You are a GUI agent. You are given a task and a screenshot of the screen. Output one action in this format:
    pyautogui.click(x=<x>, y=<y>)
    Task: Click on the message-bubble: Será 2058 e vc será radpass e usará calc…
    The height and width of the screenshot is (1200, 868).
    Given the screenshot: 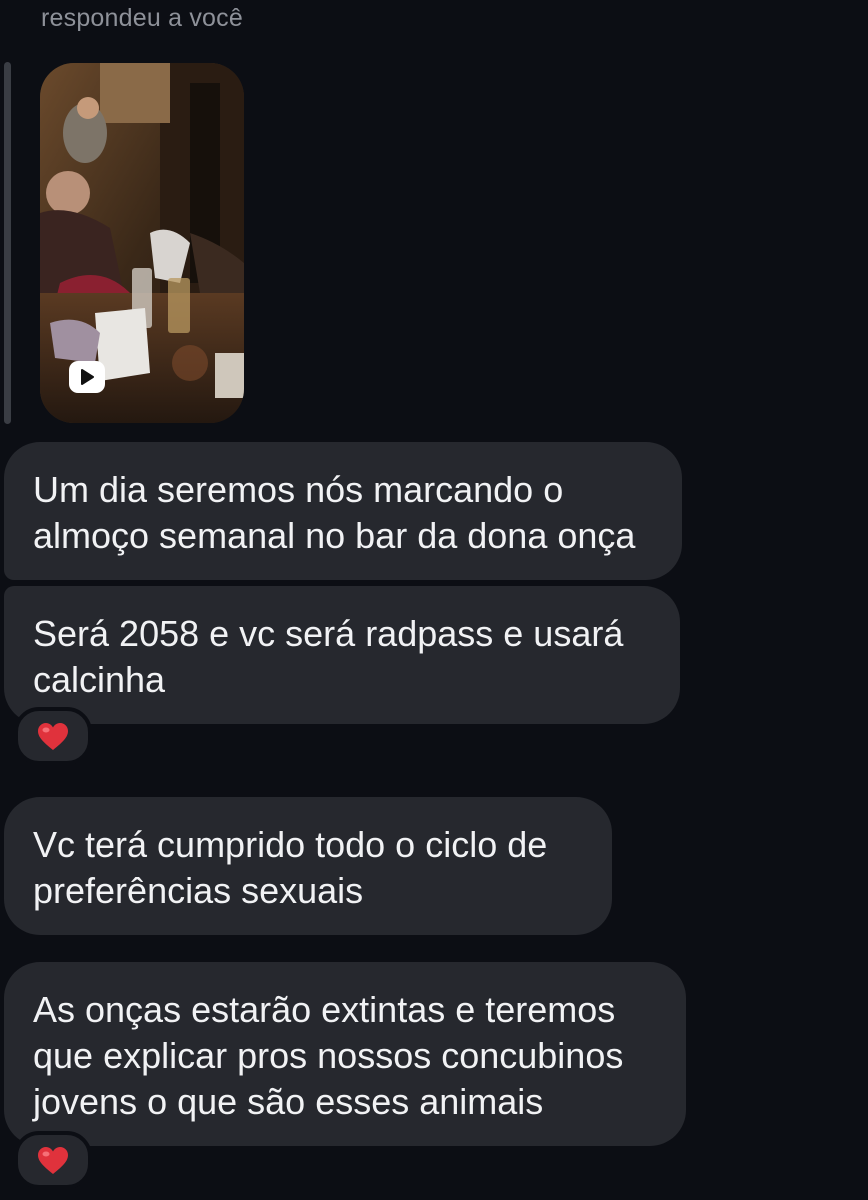 What is the action you would take?
    pyautogui.click(x=342, y=655)
    